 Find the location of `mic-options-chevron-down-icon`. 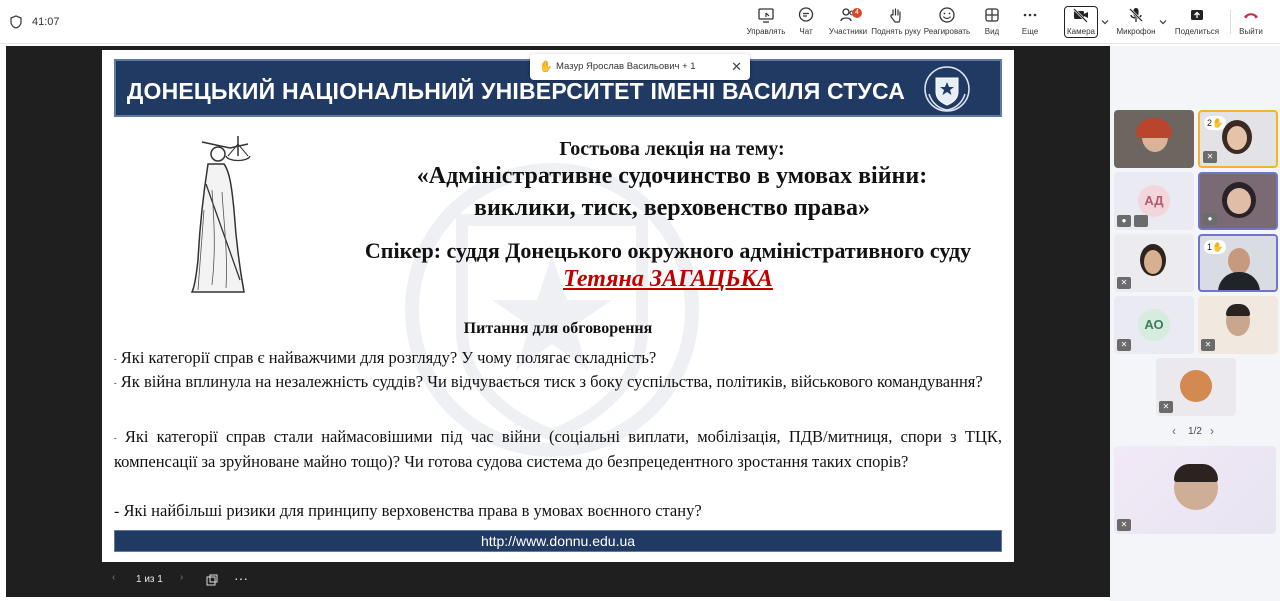

mic-options-chevron-down-icon is located at coordinates (1163, 22).